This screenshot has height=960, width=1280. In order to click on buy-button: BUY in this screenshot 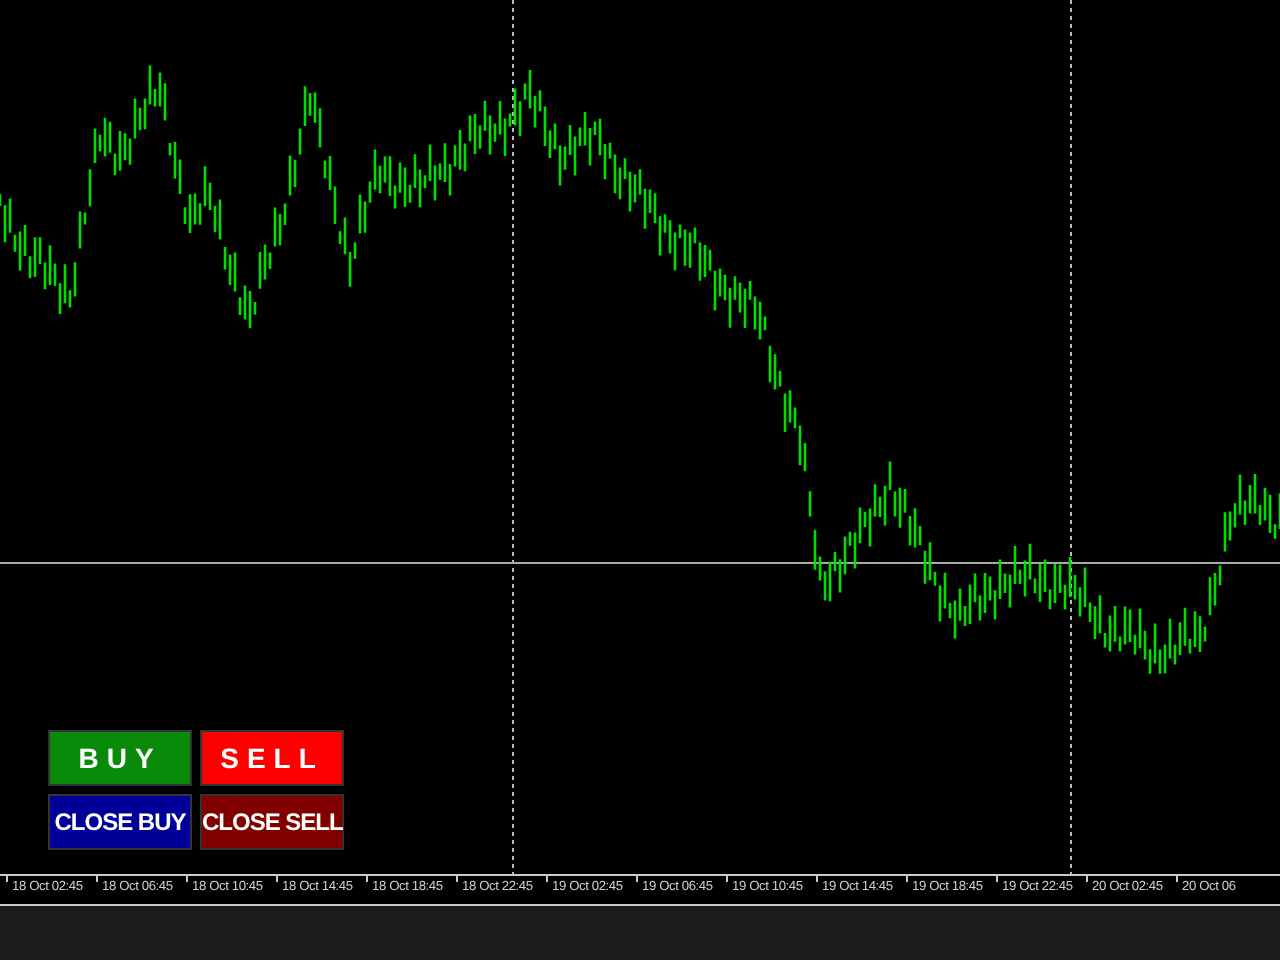, I will do `click(120, 758)`.